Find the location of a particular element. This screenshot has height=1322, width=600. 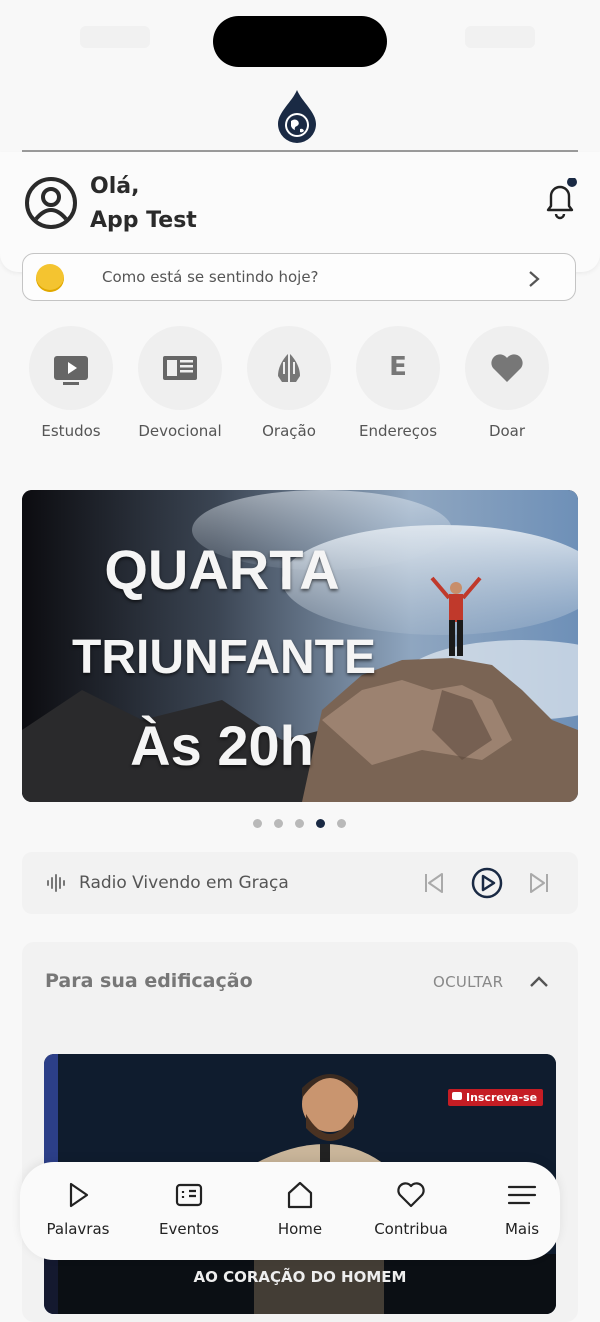

user-name: App Test is located at coordinates (143, 220).